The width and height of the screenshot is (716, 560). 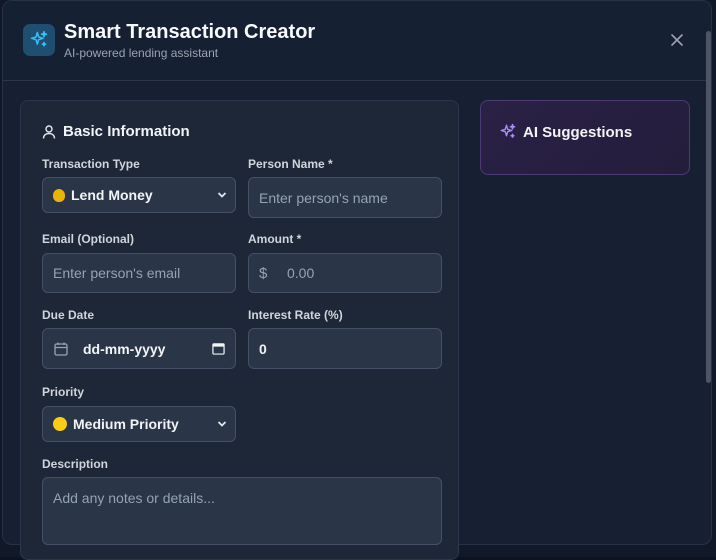 I want to click on description-label: Description, so click(x=75, y=464).